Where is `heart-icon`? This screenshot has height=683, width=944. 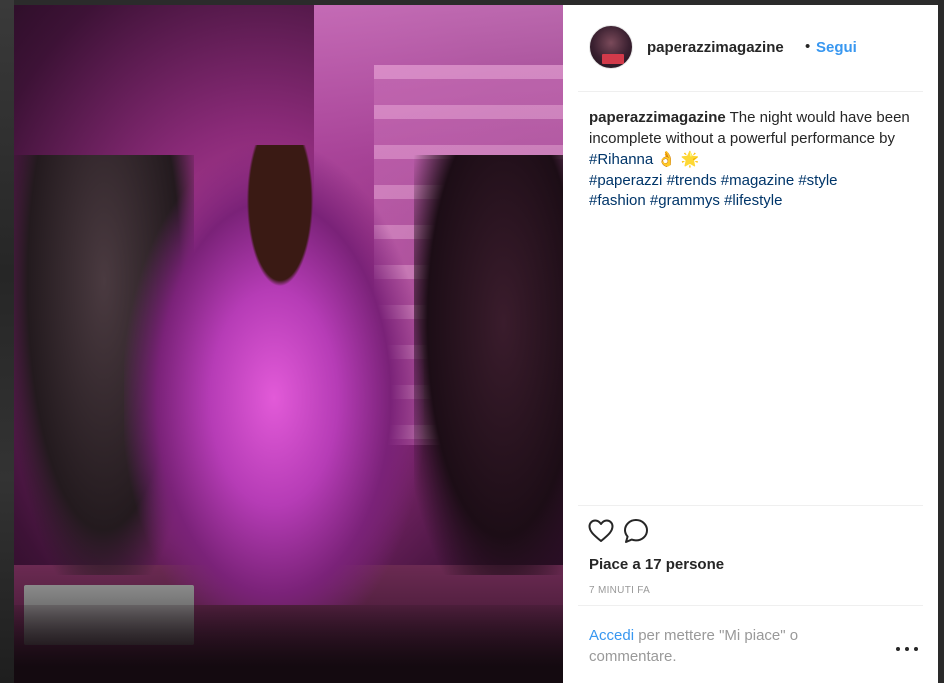
heart-icon is located at coordinates (601, 530).